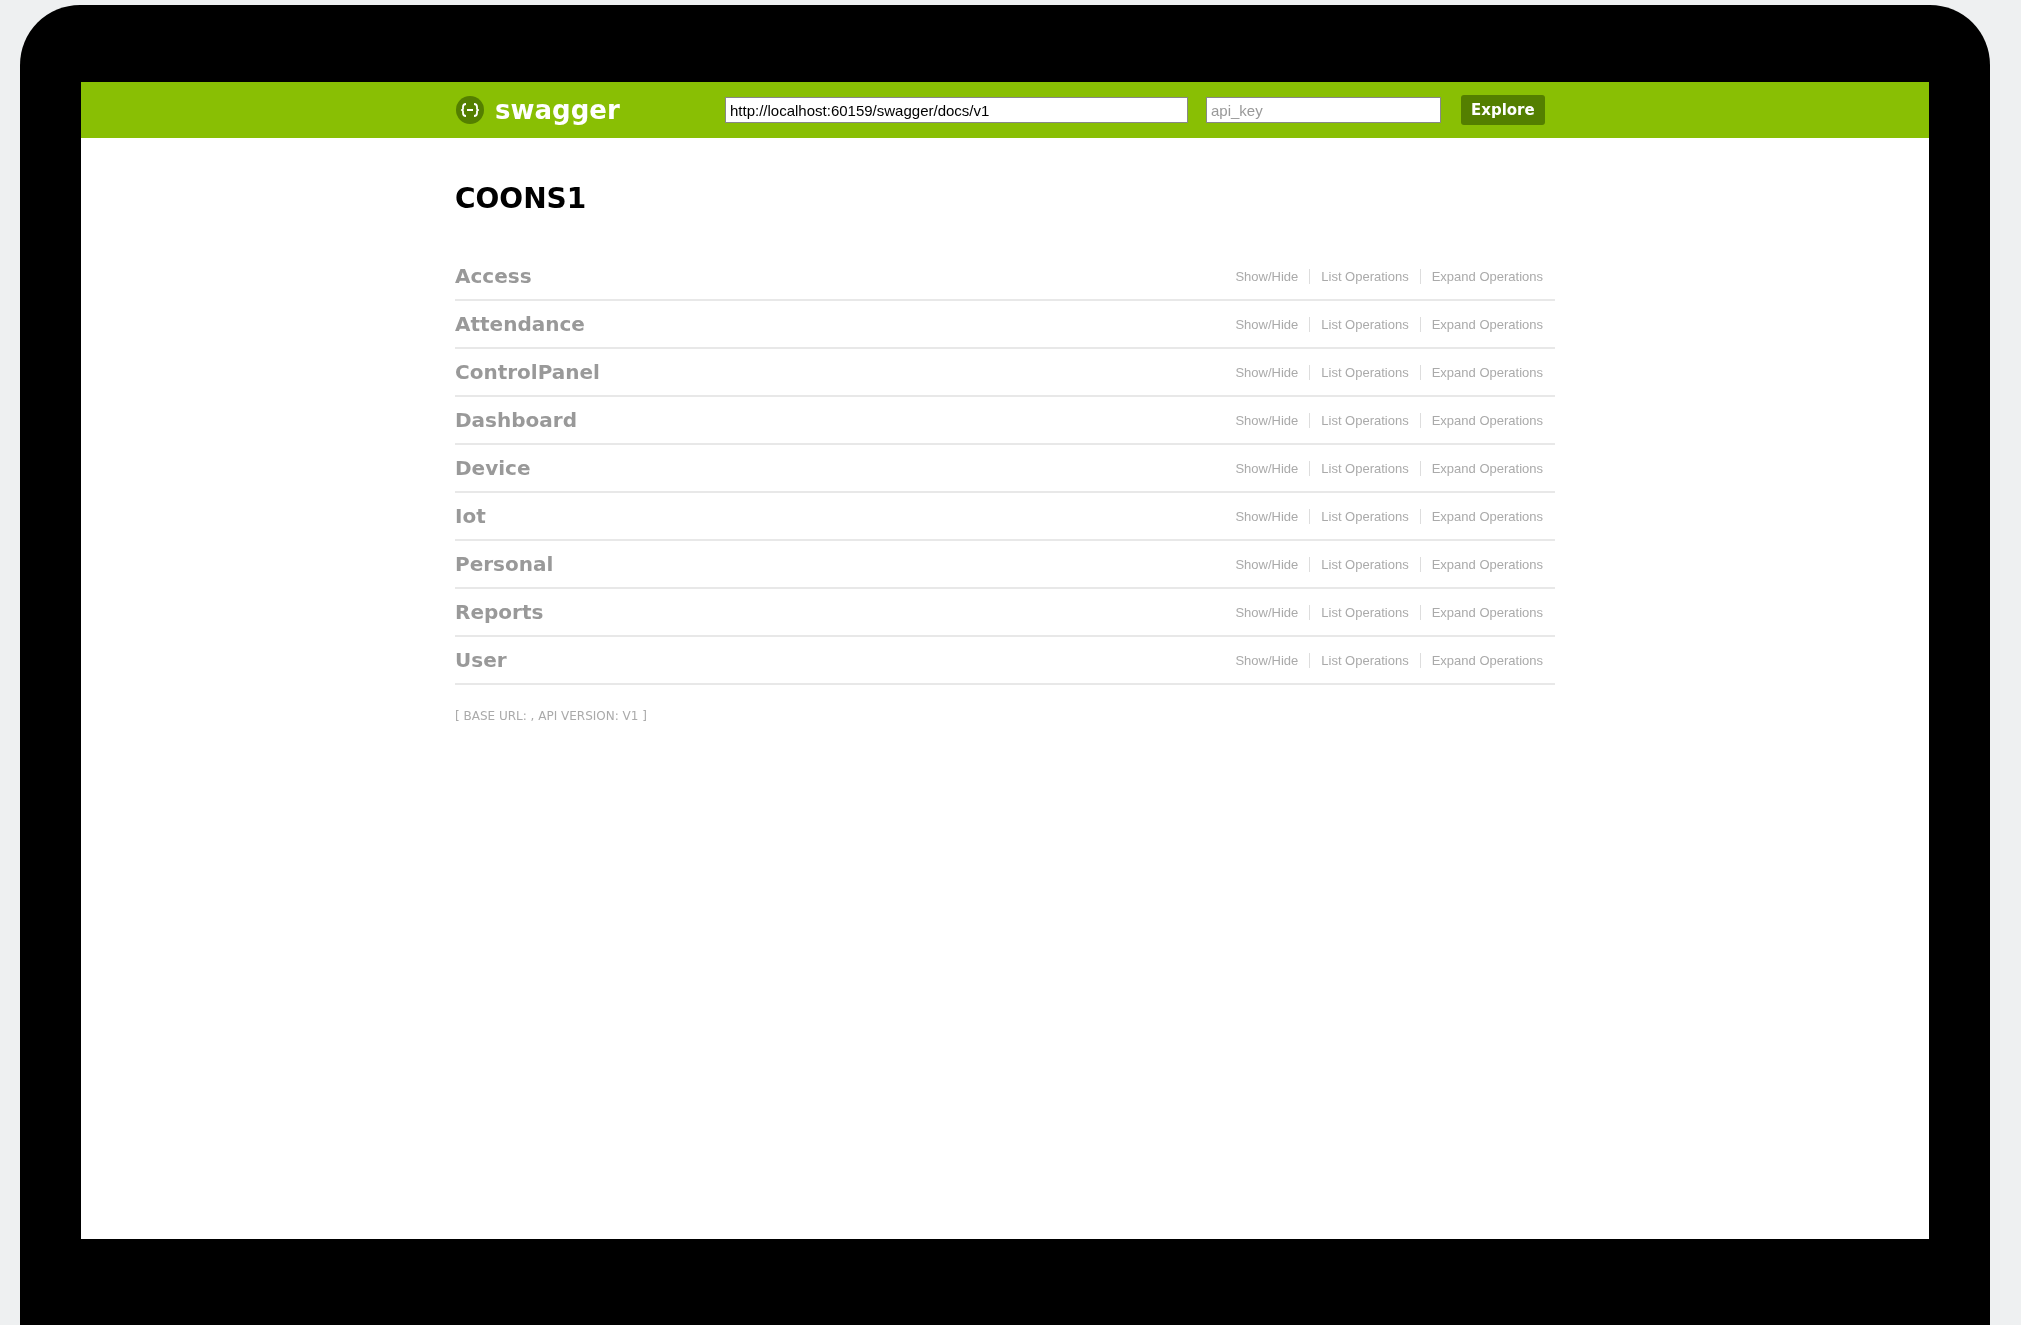 The width and height of the screenshot is (2021, 1325). I want to click on logo-text: swagger, so click(557, 110).